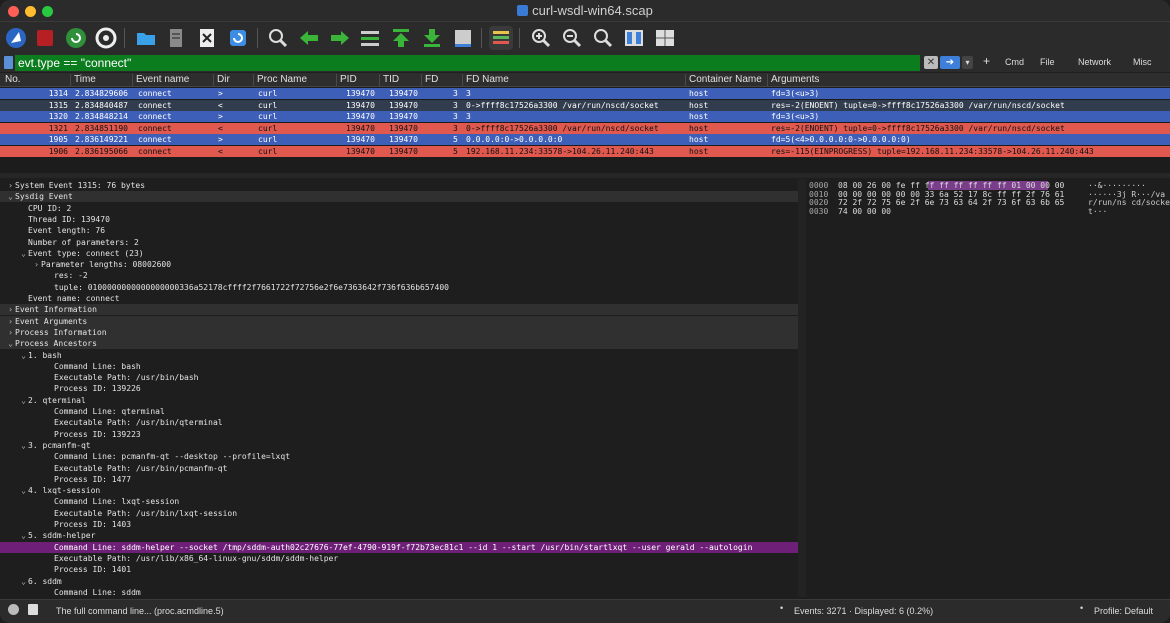 The image size is (1170, 623). I want to click on detail-tree-item: Number of parameters: 2, so click(399, 242).